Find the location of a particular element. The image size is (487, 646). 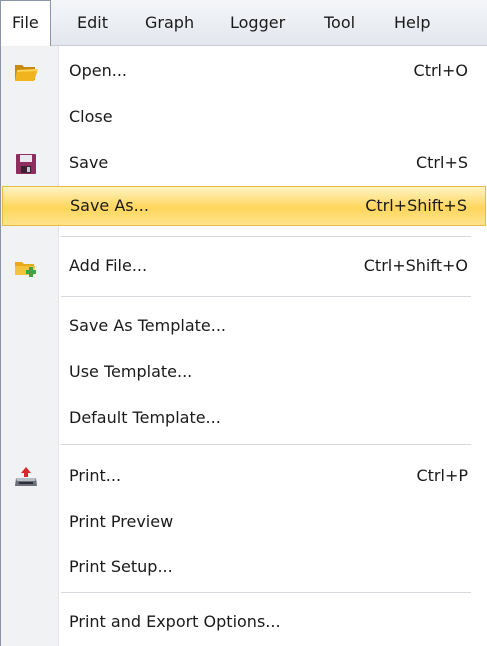

menu-logger: Logger is located at coordinates (257, 23).